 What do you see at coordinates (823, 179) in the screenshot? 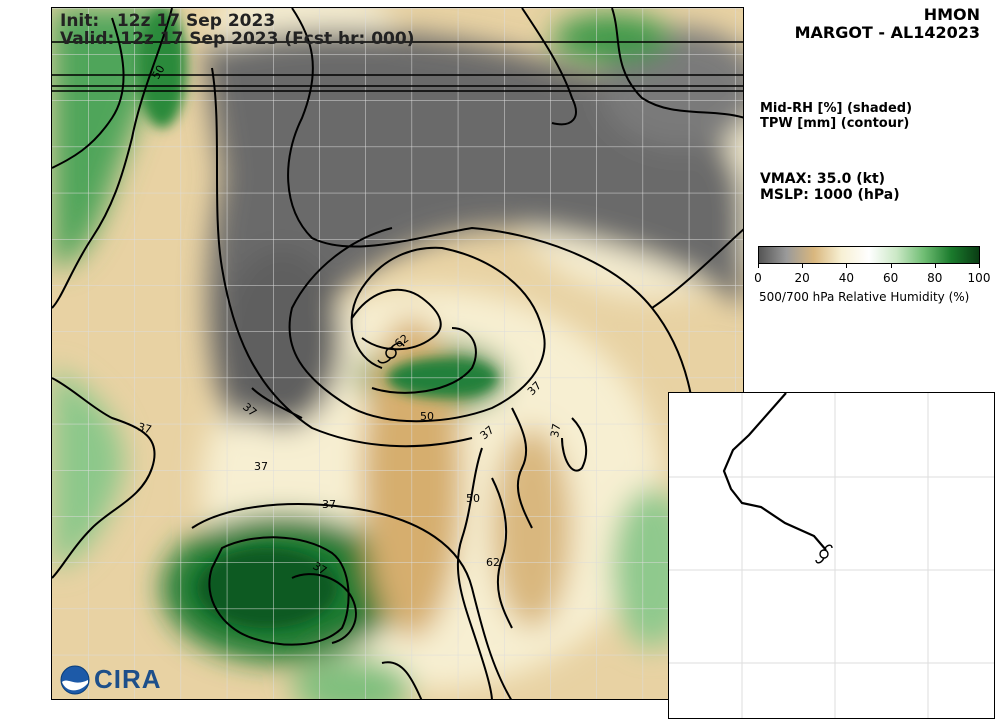
I see `vmax-value: VMAX: 35.0 (kt)` at bounding box center [823, 179].